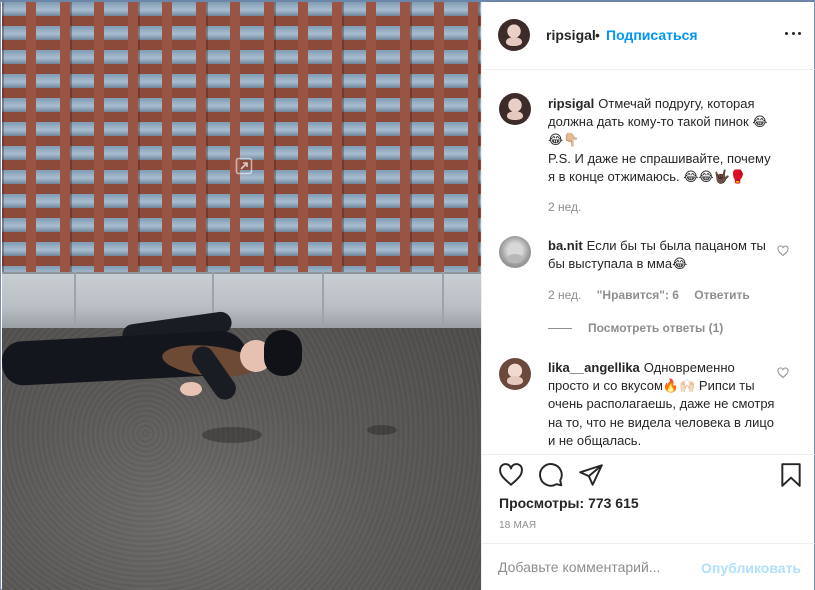  Describe the element at coordinates (565, 207) in the screenshot. I see `caption-age: 2 нед.` at that location.